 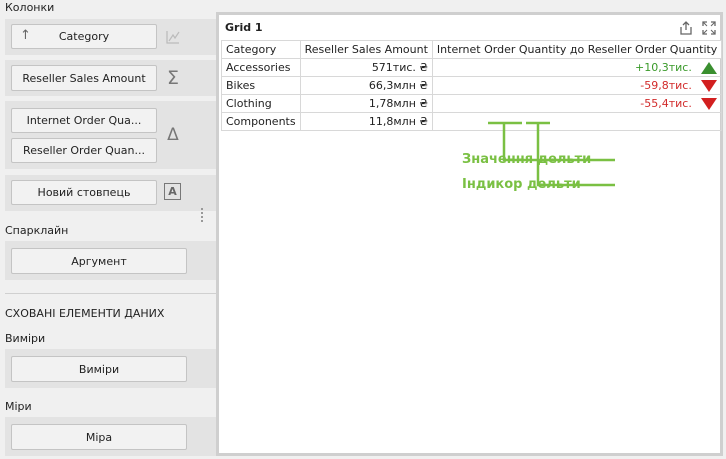 I want to click on argument-button: Аргумент, so click(x=99, y=261).